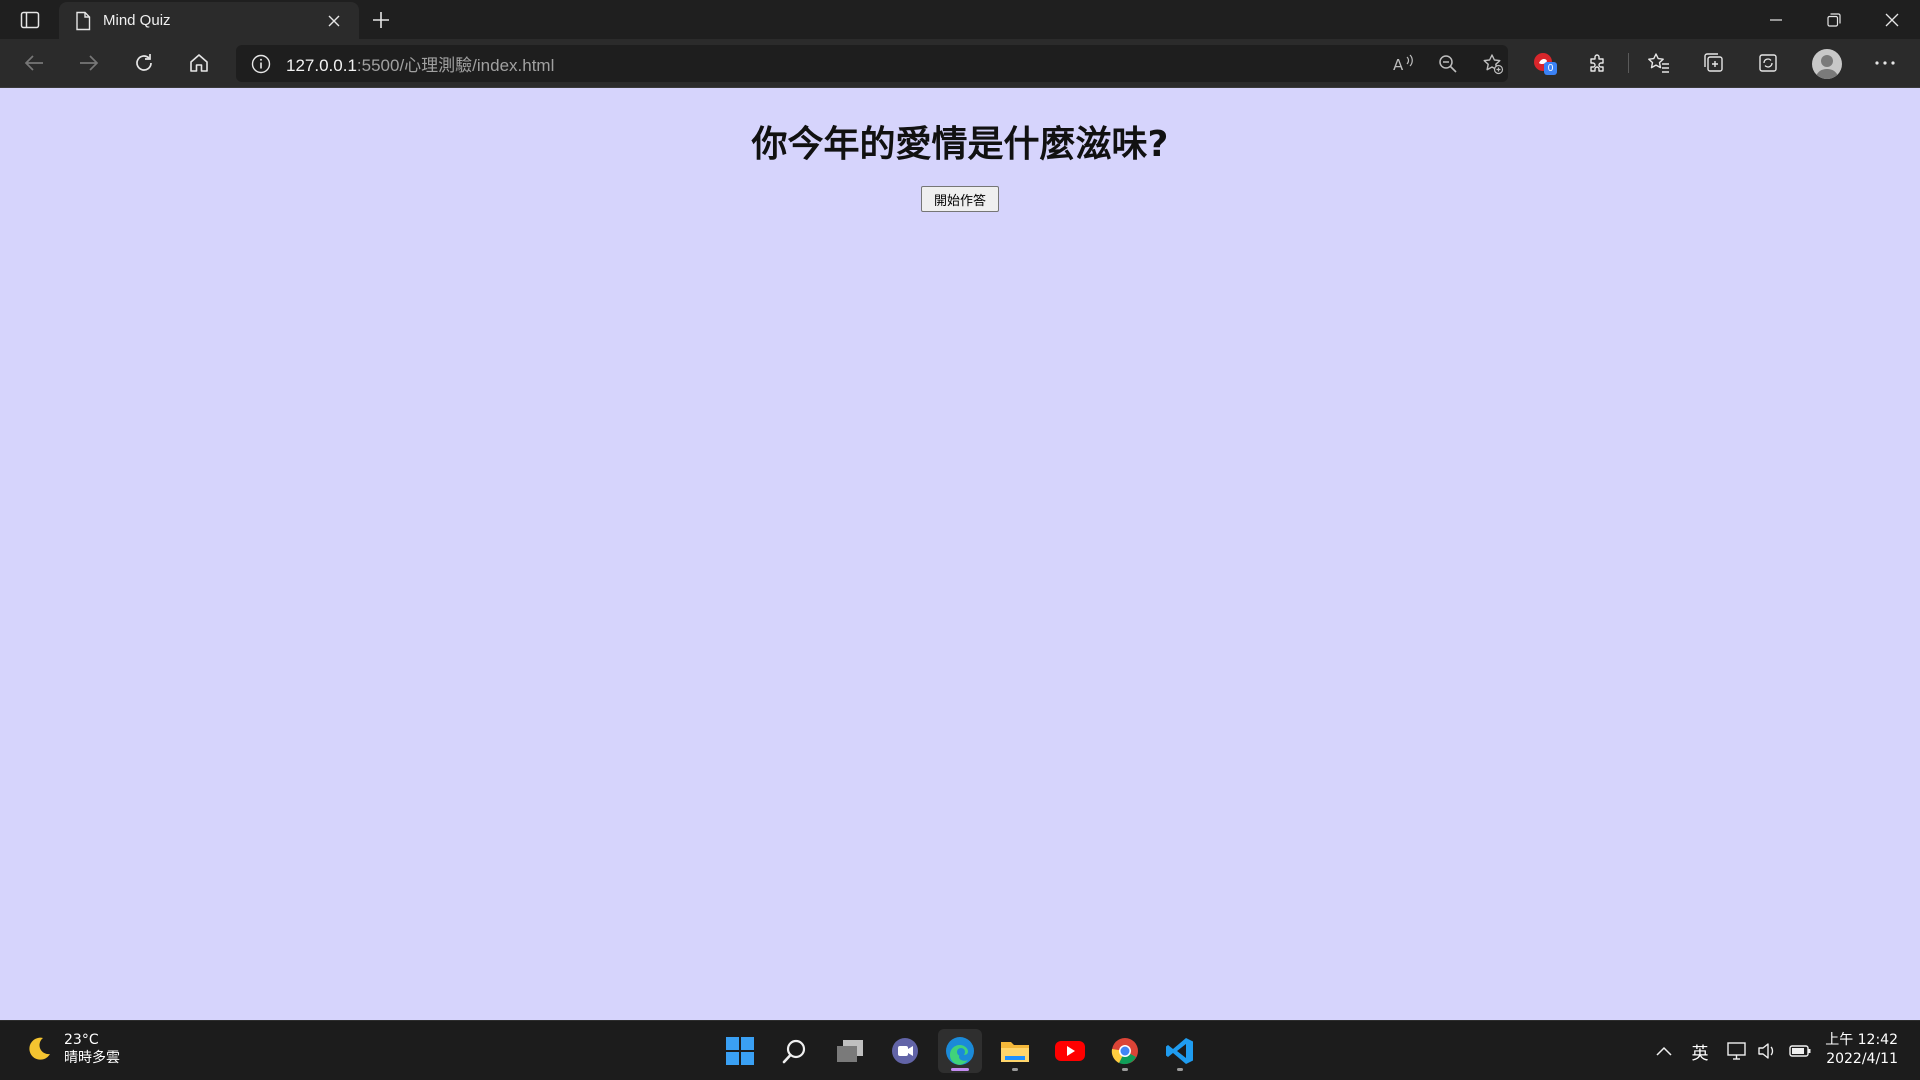 The height and width of the screenshot is (1080, 1920). I want to click on chevron-up-icon, so click(1664, 1051).